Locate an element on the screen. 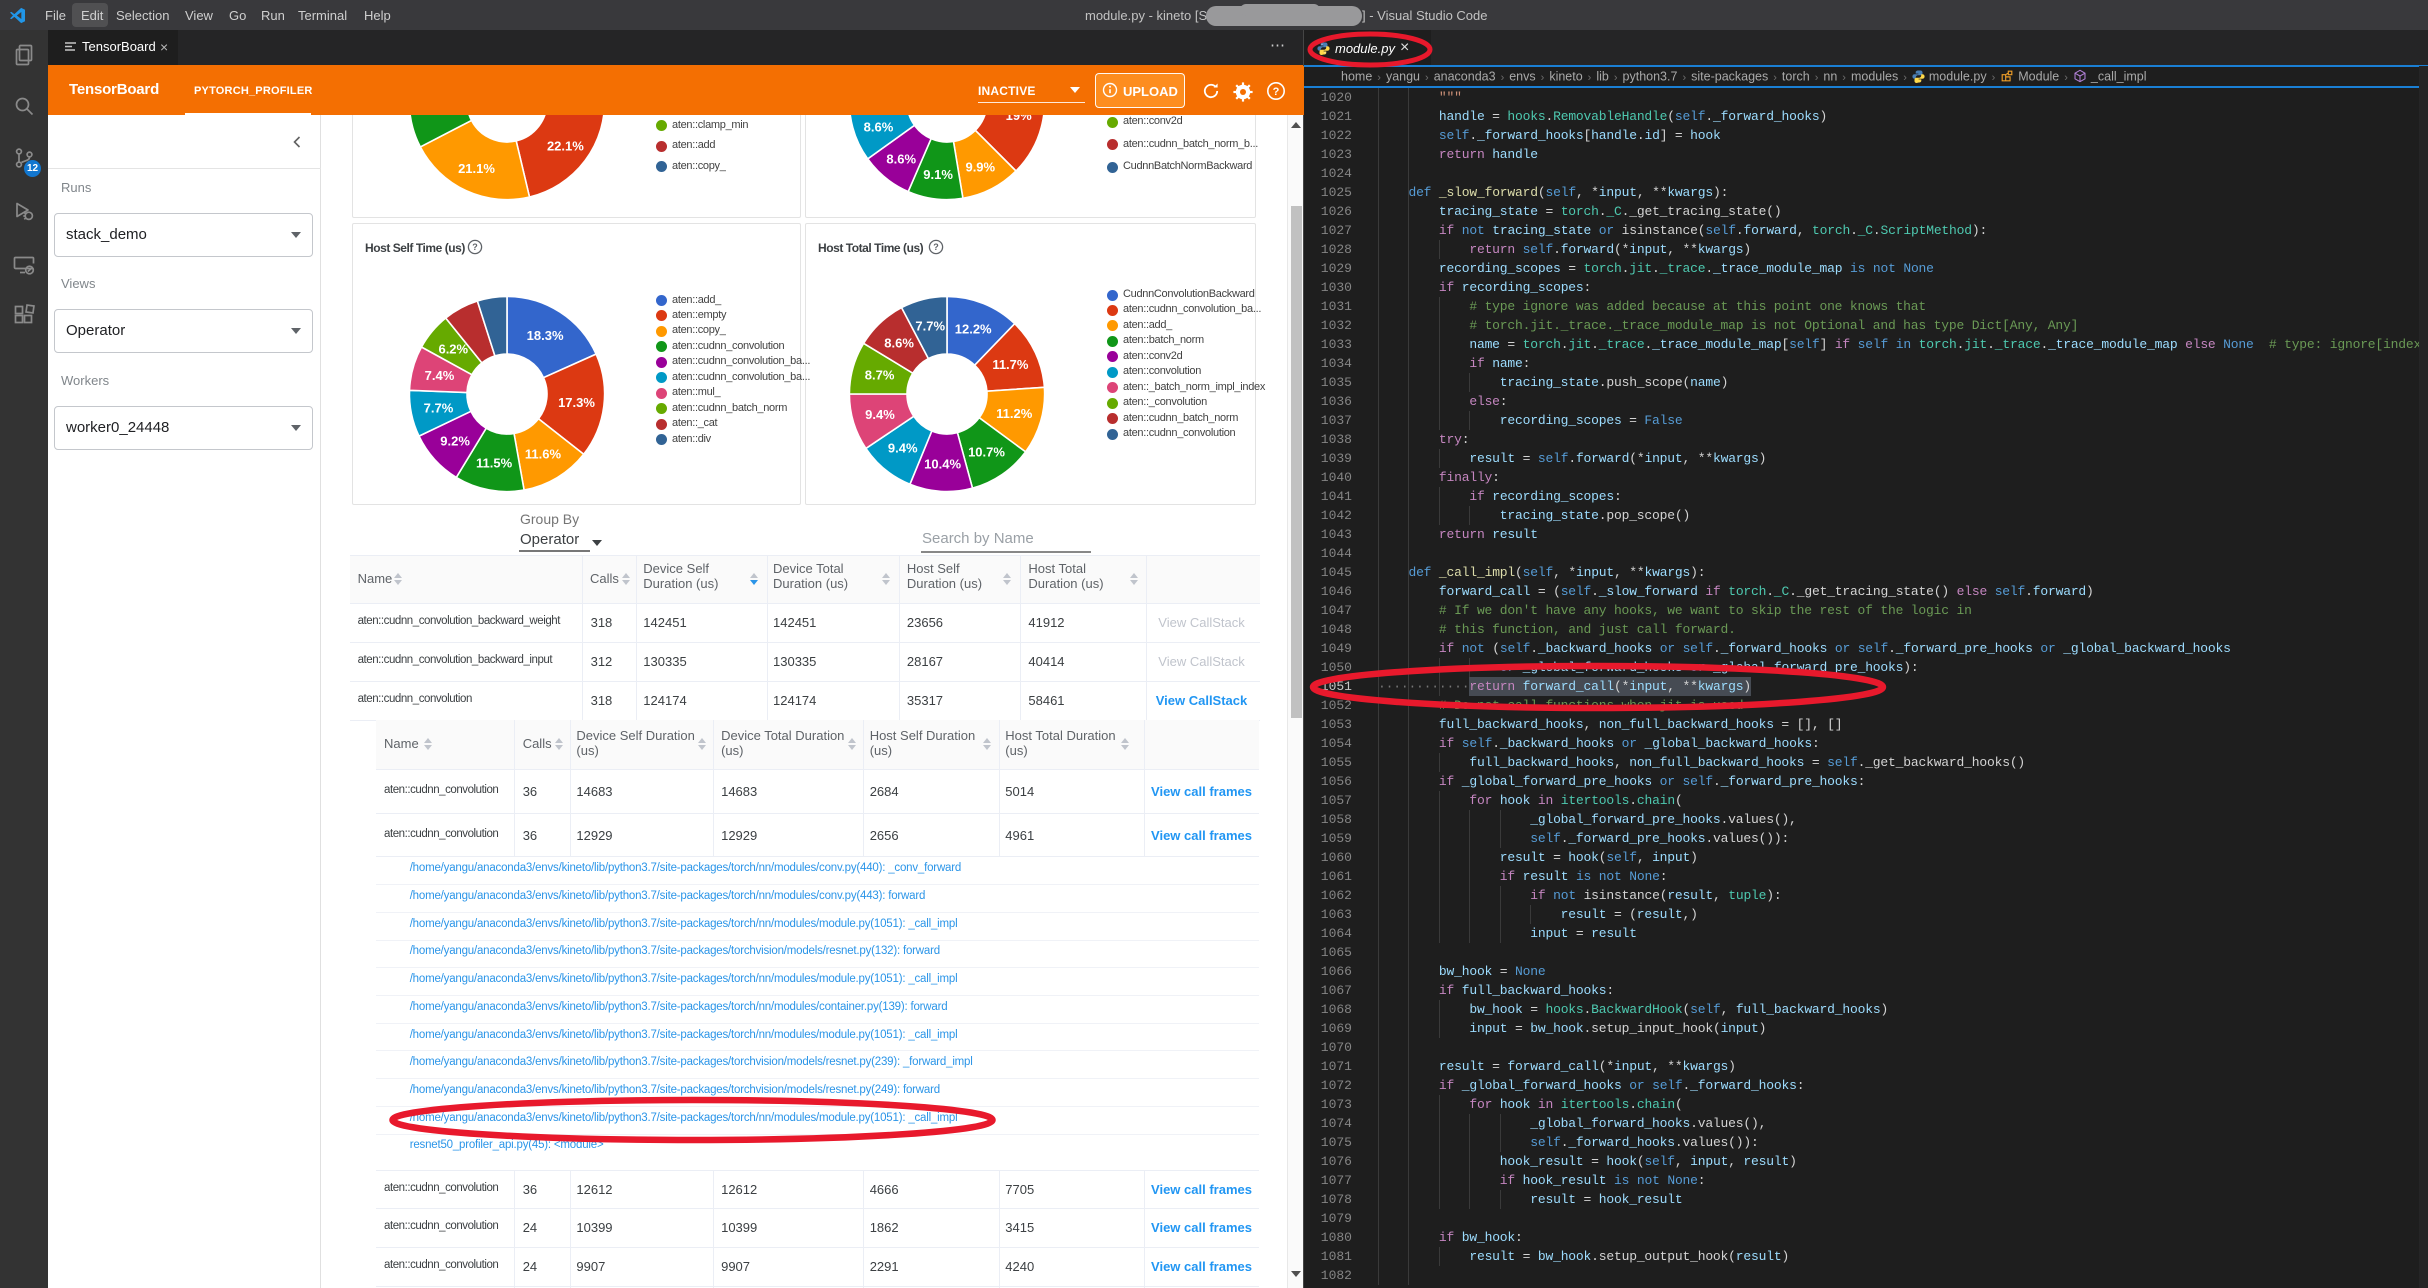 Image resolution: width=2428 pixels, height=1288 pixels. svg-text: 11.7% is located at coordinates (1010, 364).